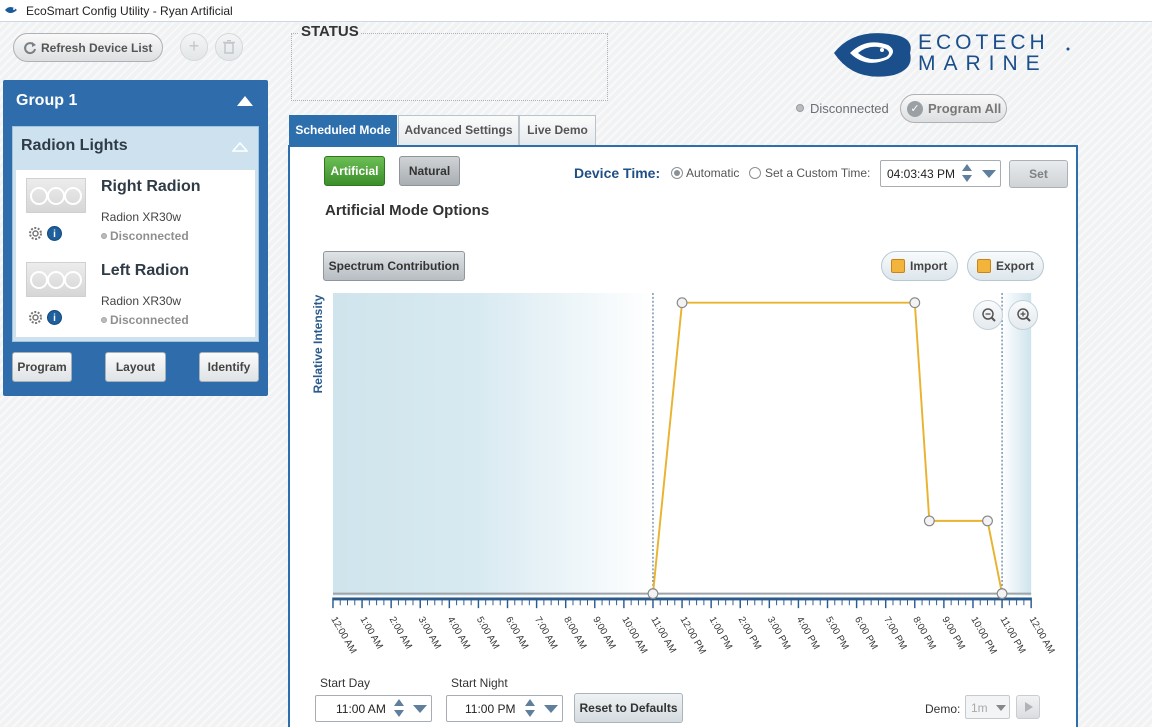  I want to click on options-title: Artificial Mode Options, so click(407, 210).